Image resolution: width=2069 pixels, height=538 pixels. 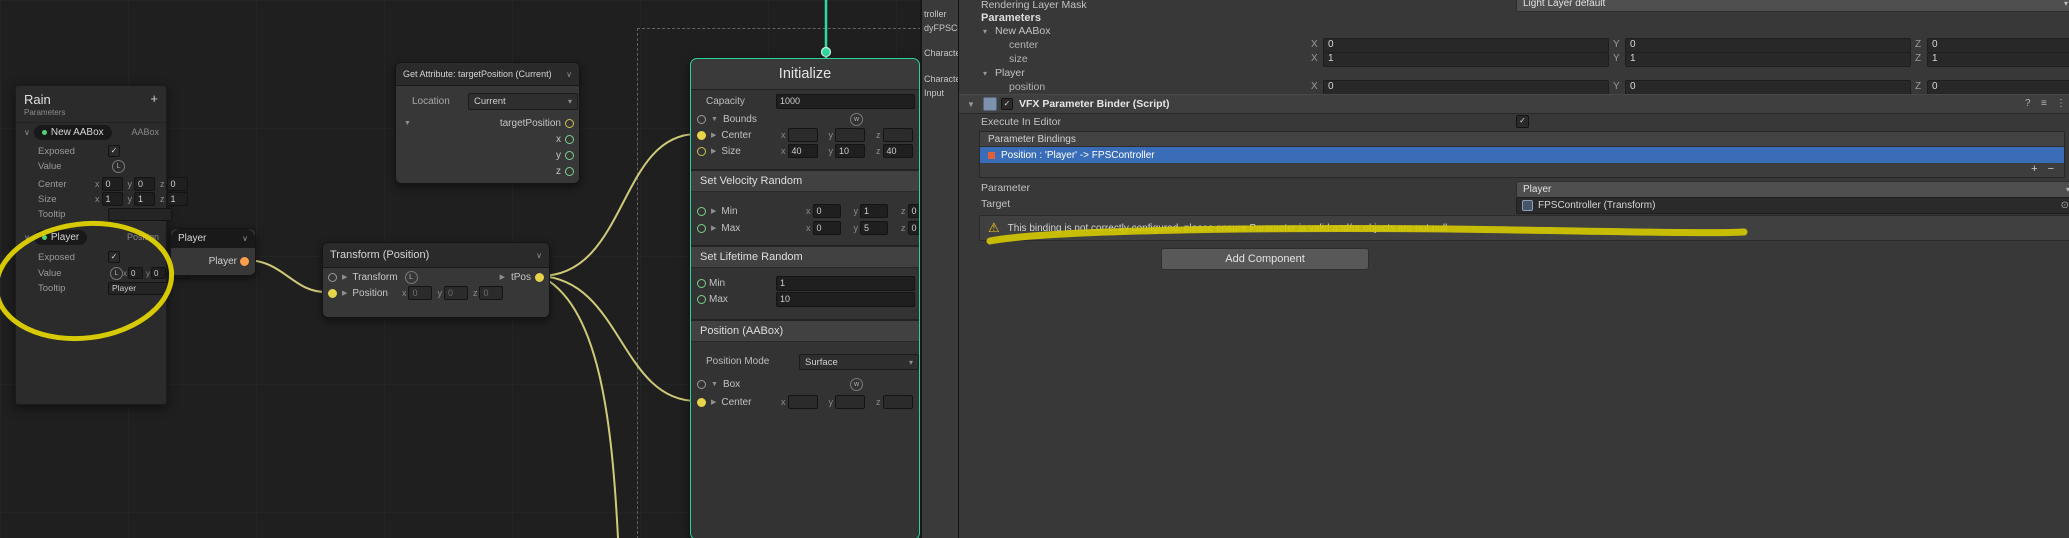 What do you see at coordinates (60, 237) in the screenshot?
I see `parameter-pill-player: Player` at bounding box center [60, 237].